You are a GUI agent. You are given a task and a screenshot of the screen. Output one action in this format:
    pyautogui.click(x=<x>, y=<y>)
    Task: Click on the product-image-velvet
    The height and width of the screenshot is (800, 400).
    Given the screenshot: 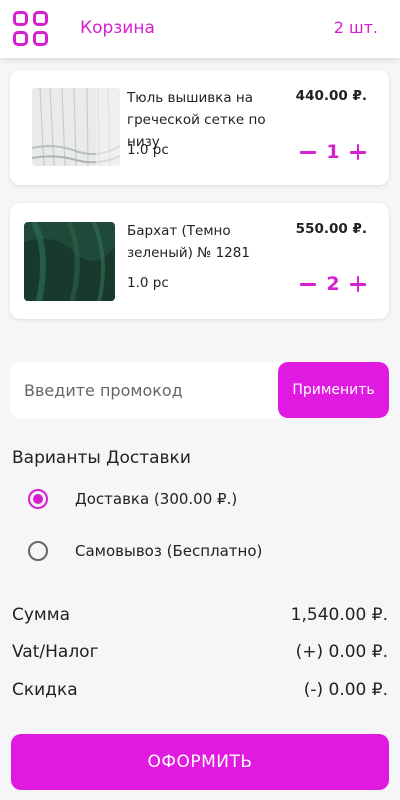 What is the action you would take?
    pyautogui.click(x=69, y=261)
    